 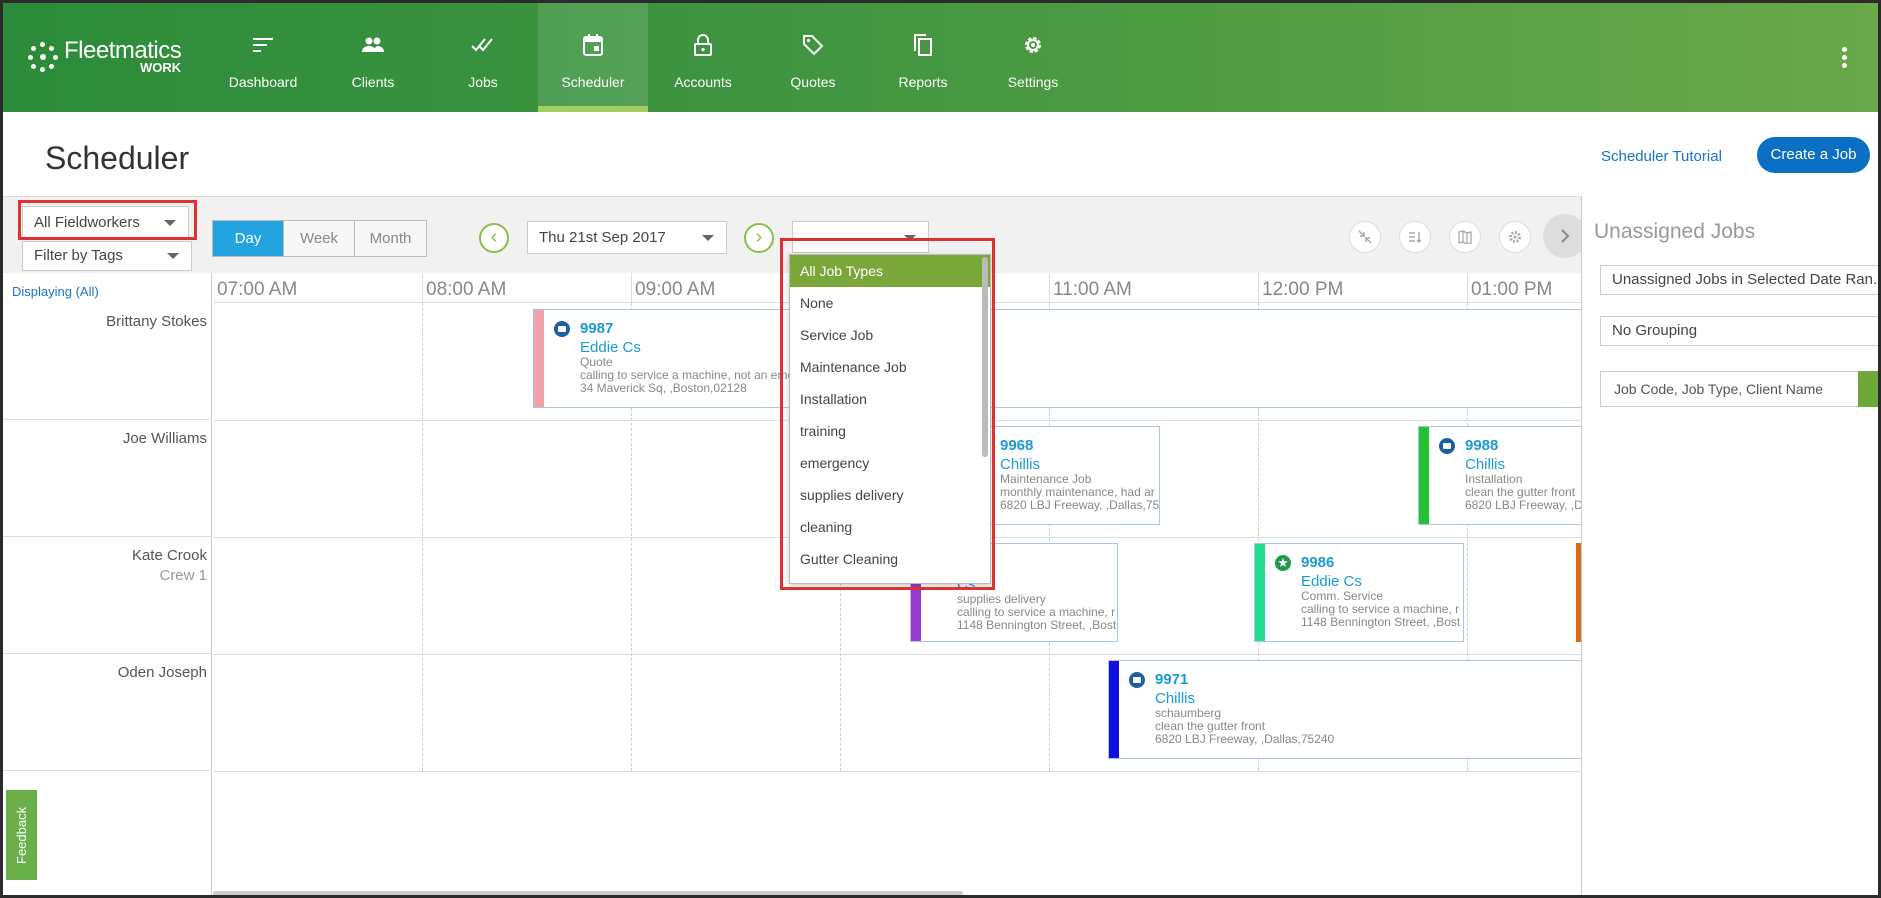 What do you see at coordinates (663, 388) in the screenshot?
I see `job-address: 34 Maverick Sq, ,Boston,02128` at bounding box center [663, 388].